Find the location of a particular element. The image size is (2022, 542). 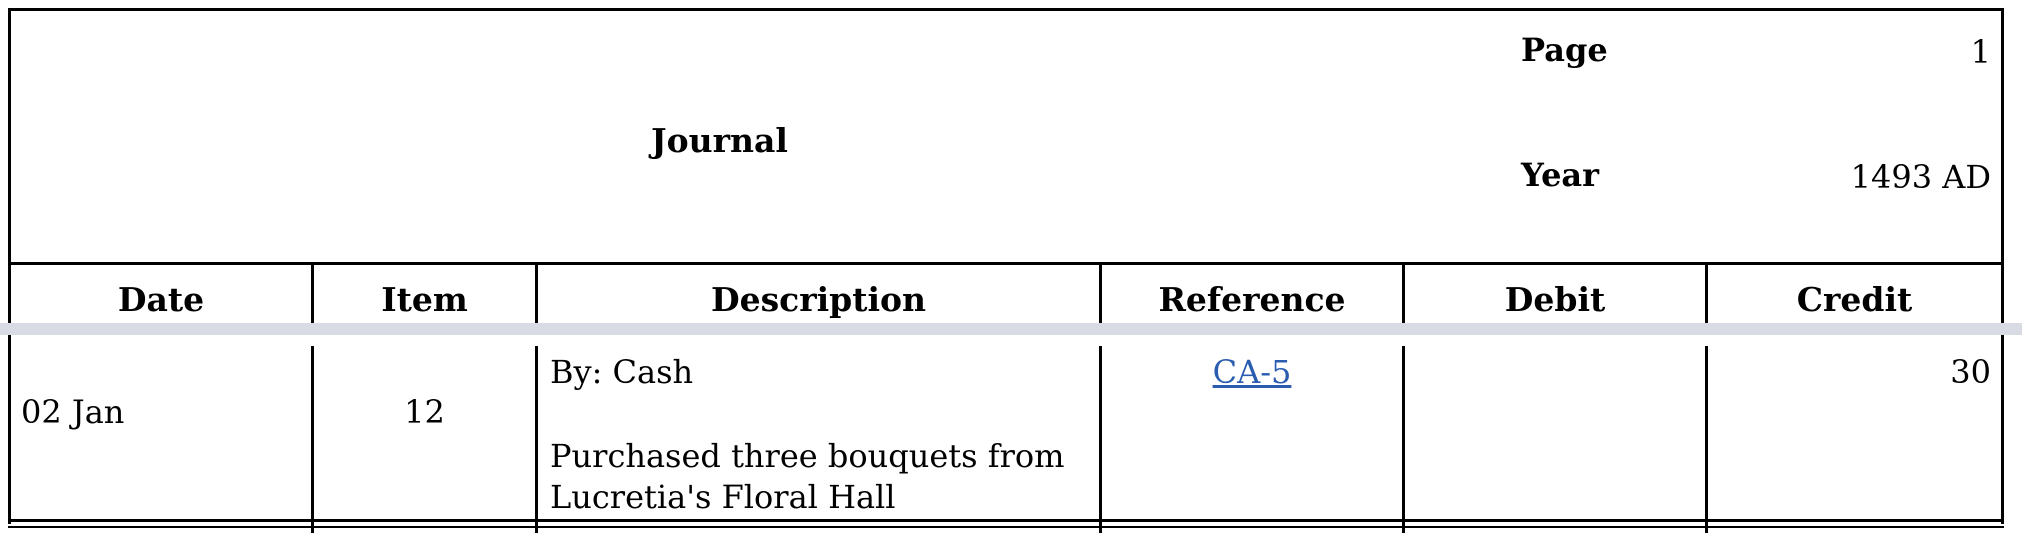

entry-date: 02 Jan is located at coordinates (73, 412).